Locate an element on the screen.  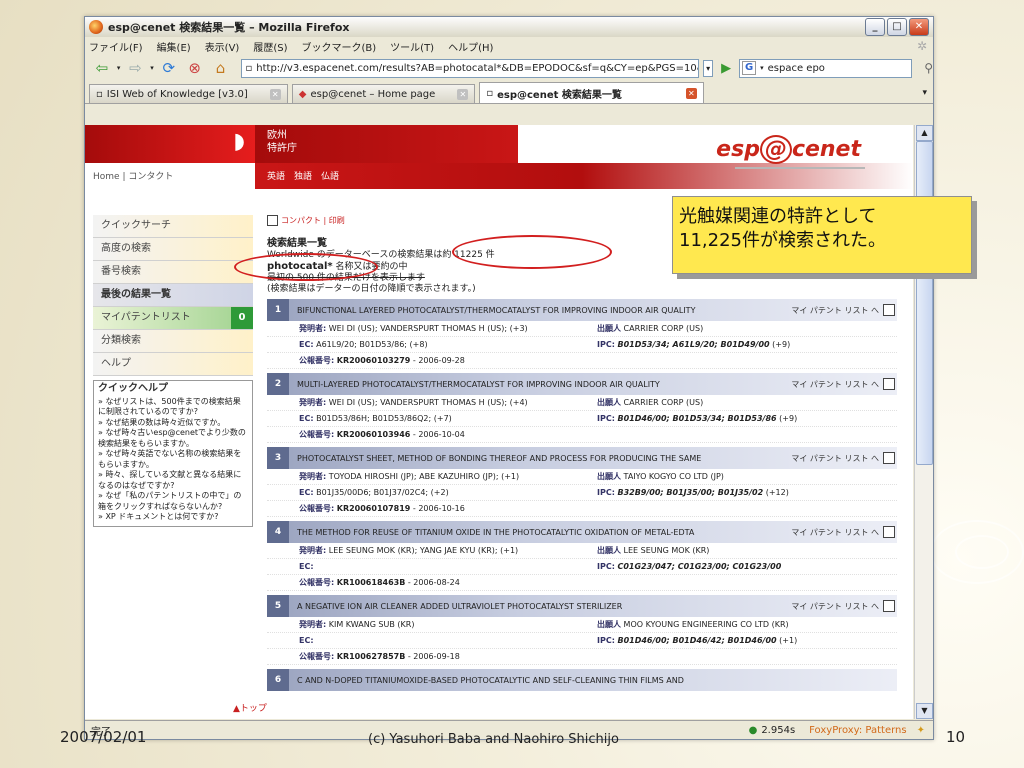
home-icon: ⌂ is located at coordinates (221, 68).